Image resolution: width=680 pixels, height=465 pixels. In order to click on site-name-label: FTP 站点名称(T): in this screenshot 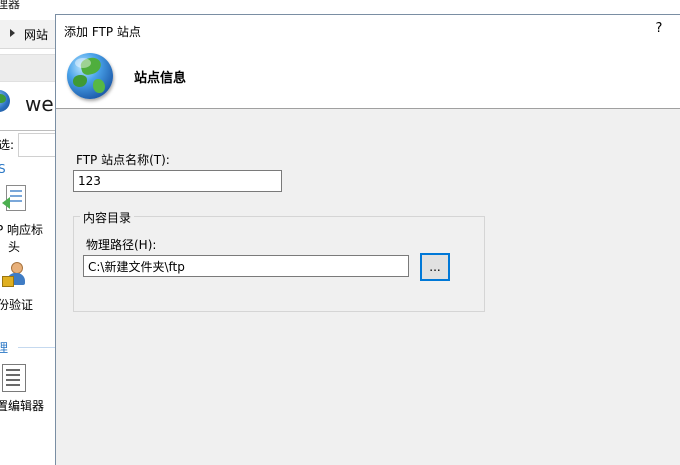, I will do `click(123, 160)`.